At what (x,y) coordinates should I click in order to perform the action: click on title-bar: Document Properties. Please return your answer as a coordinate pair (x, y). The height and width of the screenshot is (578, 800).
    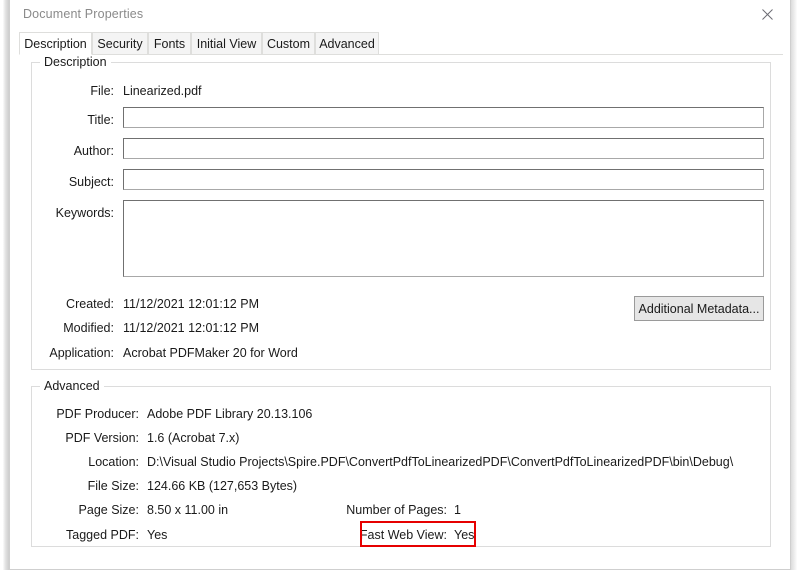
    Looking at the image, I should click on (400, 15).